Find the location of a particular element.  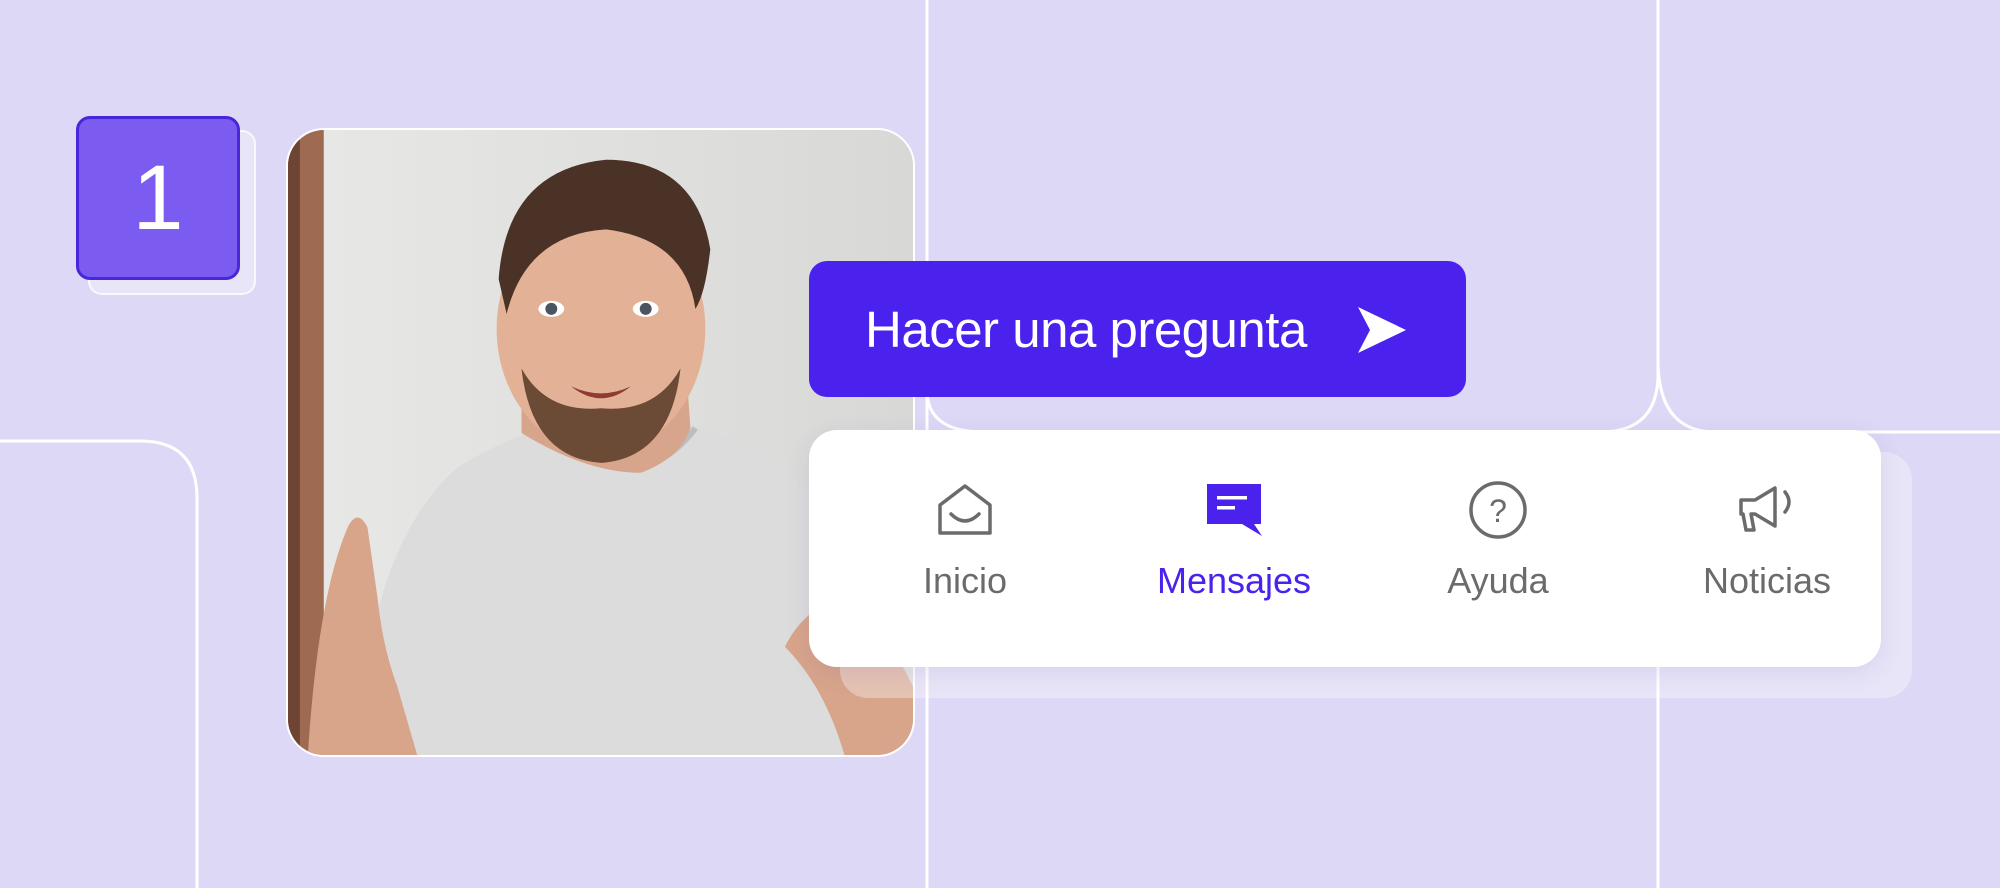

megaphone-icon is located at coordinates (1765, 509).